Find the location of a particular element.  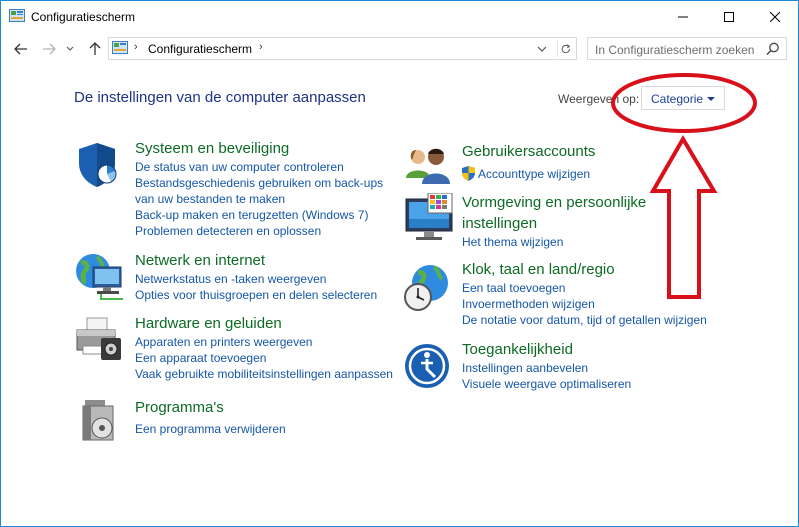

link-backup-restore: Back-up maken en terugzetten (Windows 7) is located at coordinates (259, 215).